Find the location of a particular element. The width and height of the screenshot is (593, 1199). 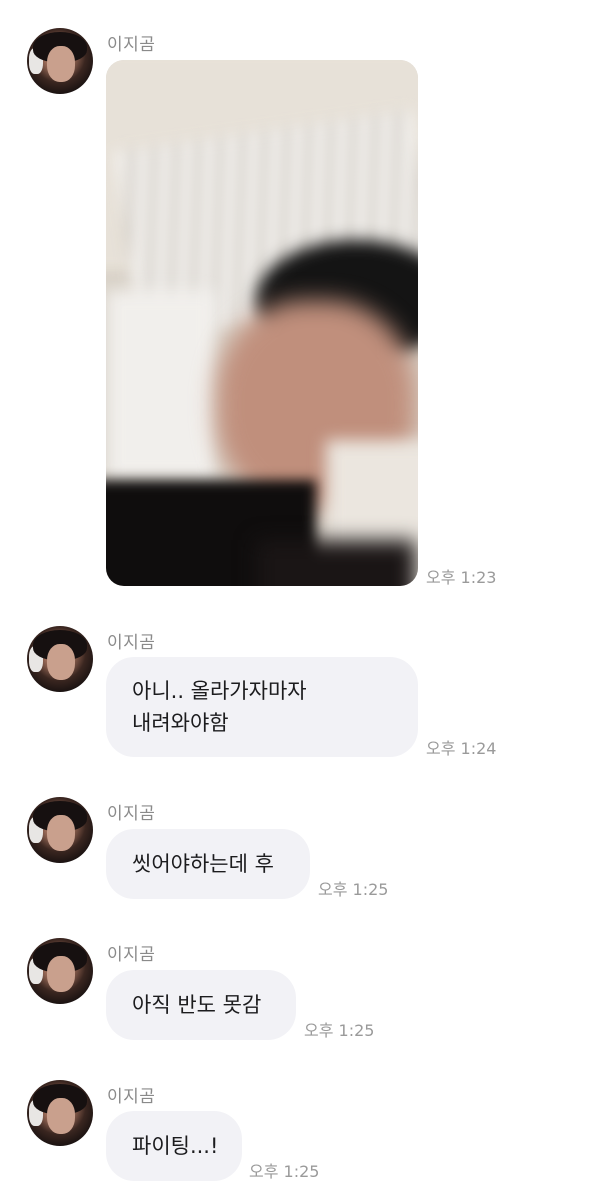

message-line: 파이팅...! is located at coordinates (175, 1146).